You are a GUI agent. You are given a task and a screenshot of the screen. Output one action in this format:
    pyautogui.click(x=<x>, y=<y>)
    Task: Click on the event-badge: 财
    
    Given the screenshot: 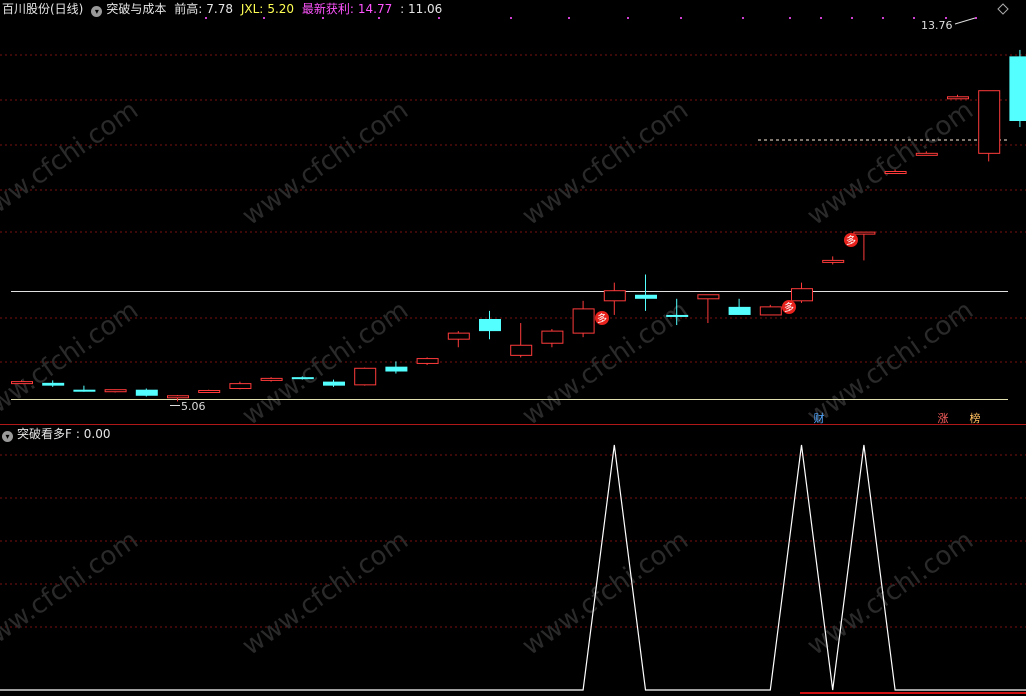 What is the action you would take?
    pyautogui.click(x=819, y=418)
    